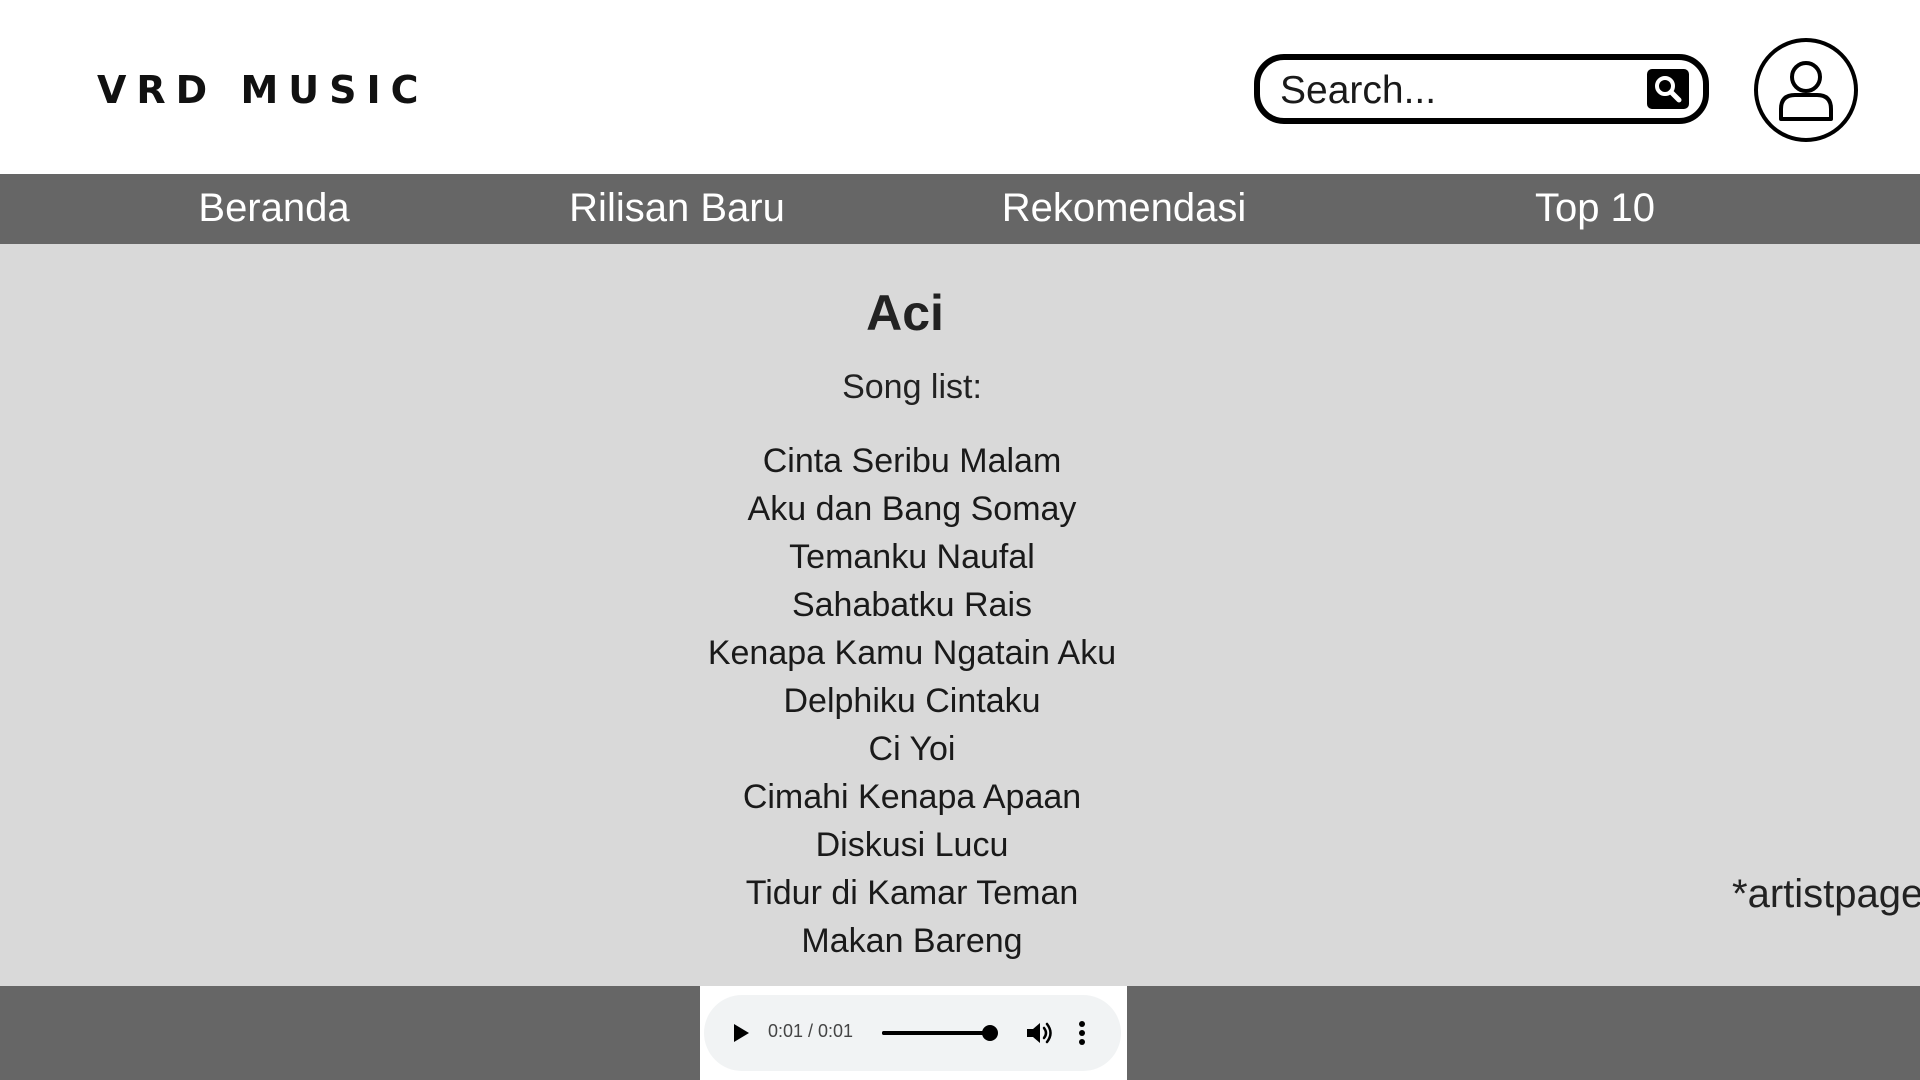  I want to click on song-item: Kenapa Kamu Ngatain Aku, so click(912, 653).